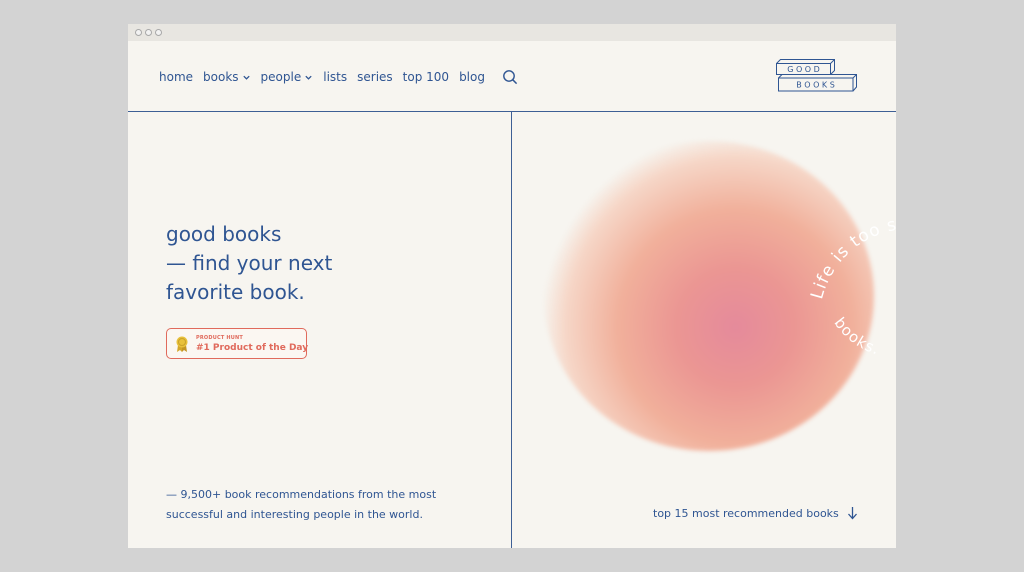  Describe the element at coordinates (817, 76) in the screenshot. I see `site-logo: G O O D B O O K S` at that location.